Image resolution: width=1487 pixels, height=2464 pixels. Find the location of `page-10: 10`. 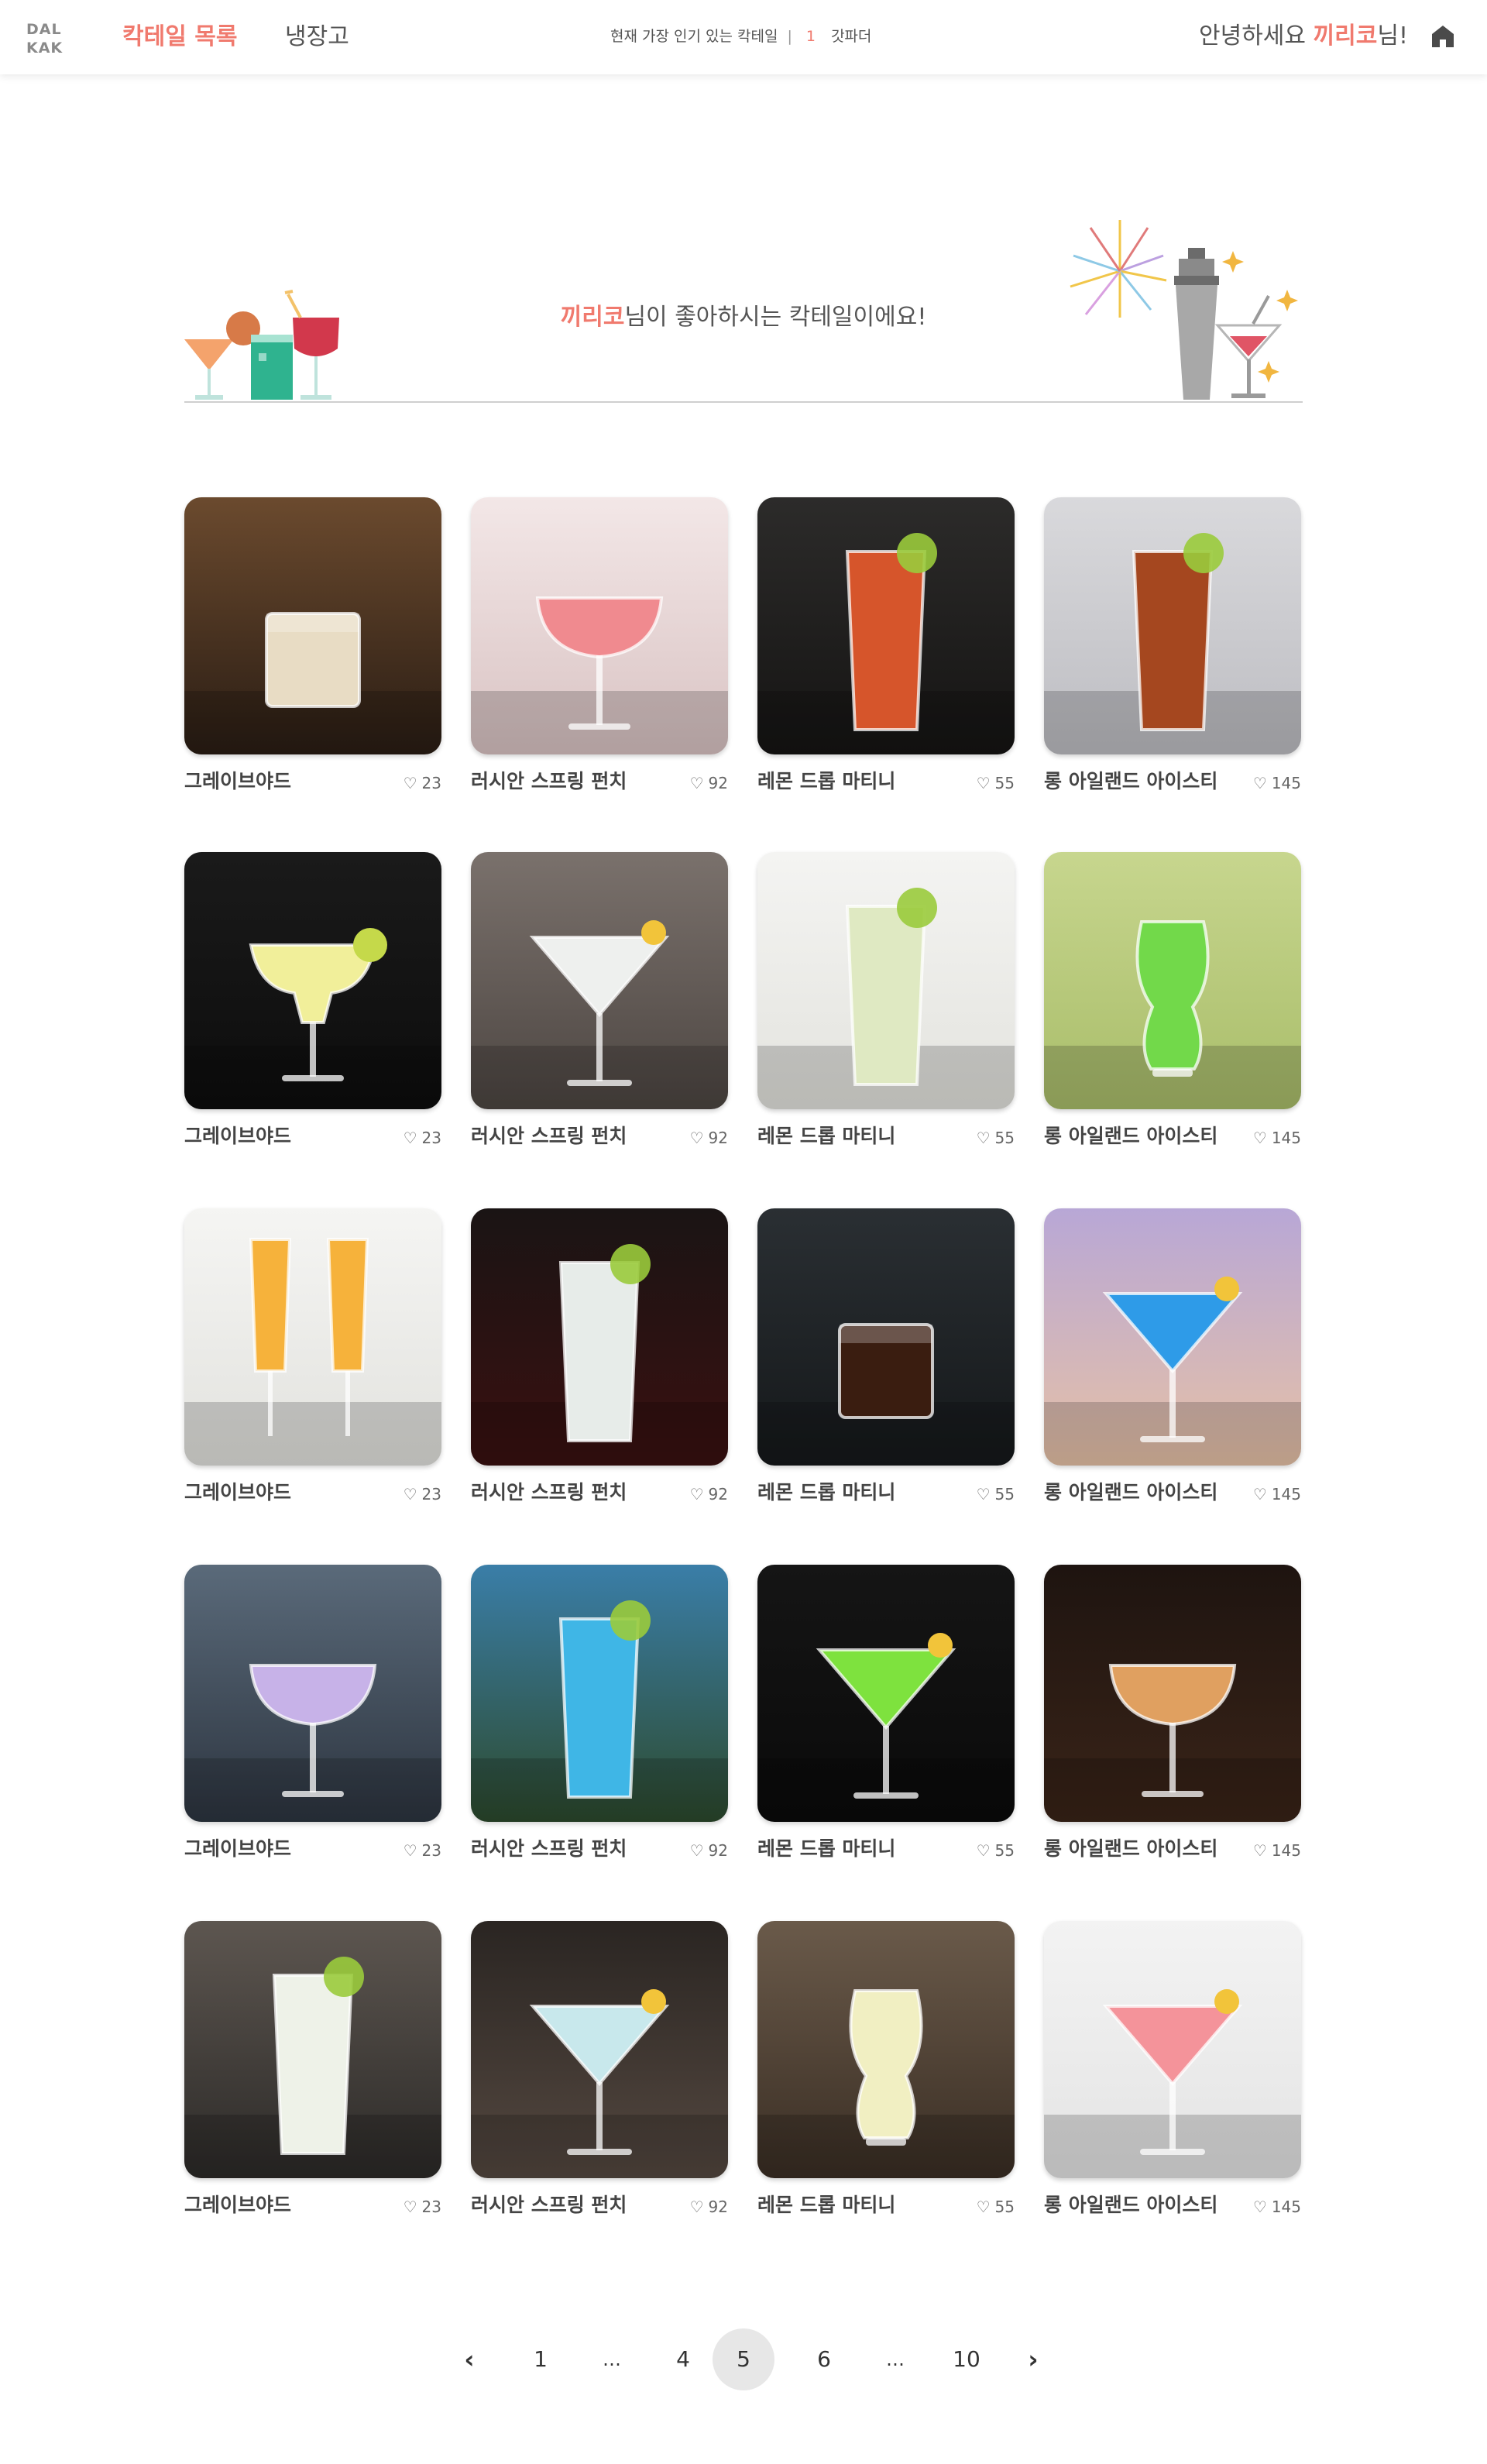

page-10: 10 is located at coordinates (967, 2359).